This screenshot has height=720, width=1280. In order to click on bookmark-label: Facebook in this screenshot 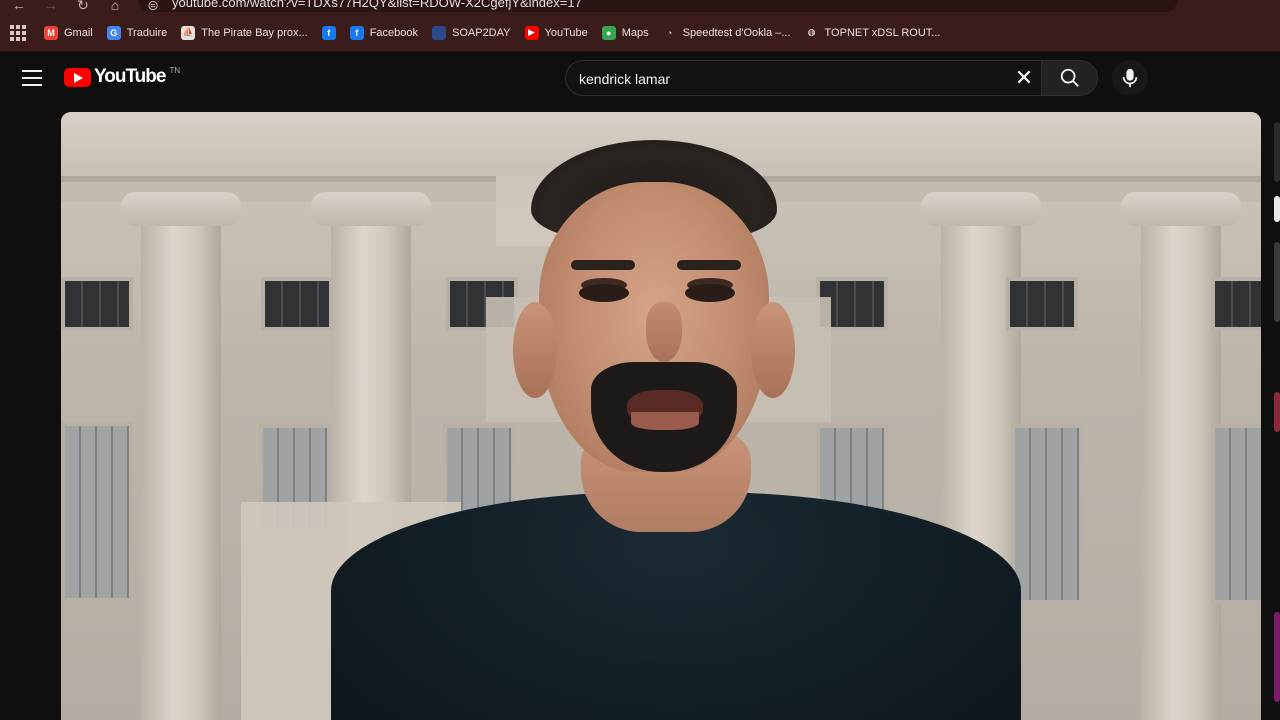, I will do `click(393, 32)`.